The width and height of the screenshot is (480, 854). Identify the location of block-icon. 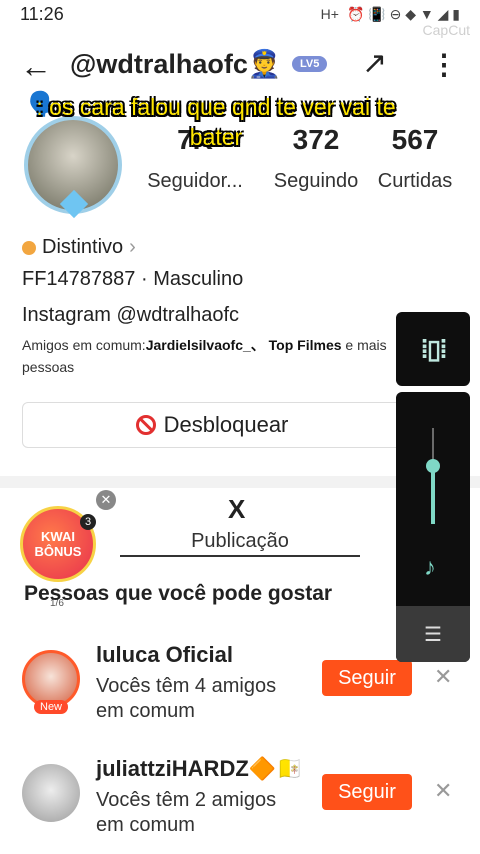
(145, 425).